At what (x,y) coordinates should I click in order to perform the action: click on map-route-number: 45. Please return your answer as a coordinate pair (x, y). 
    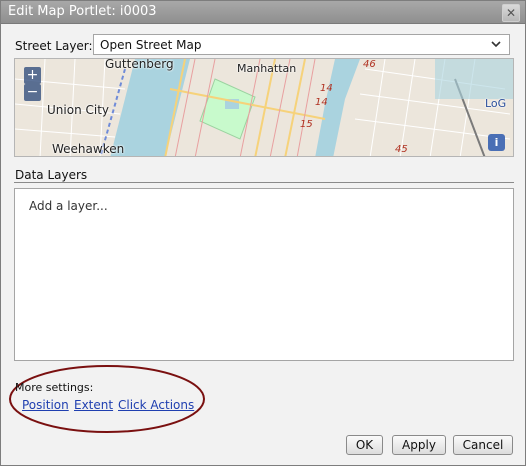
    Looking at the image, I should click on (401, 149).